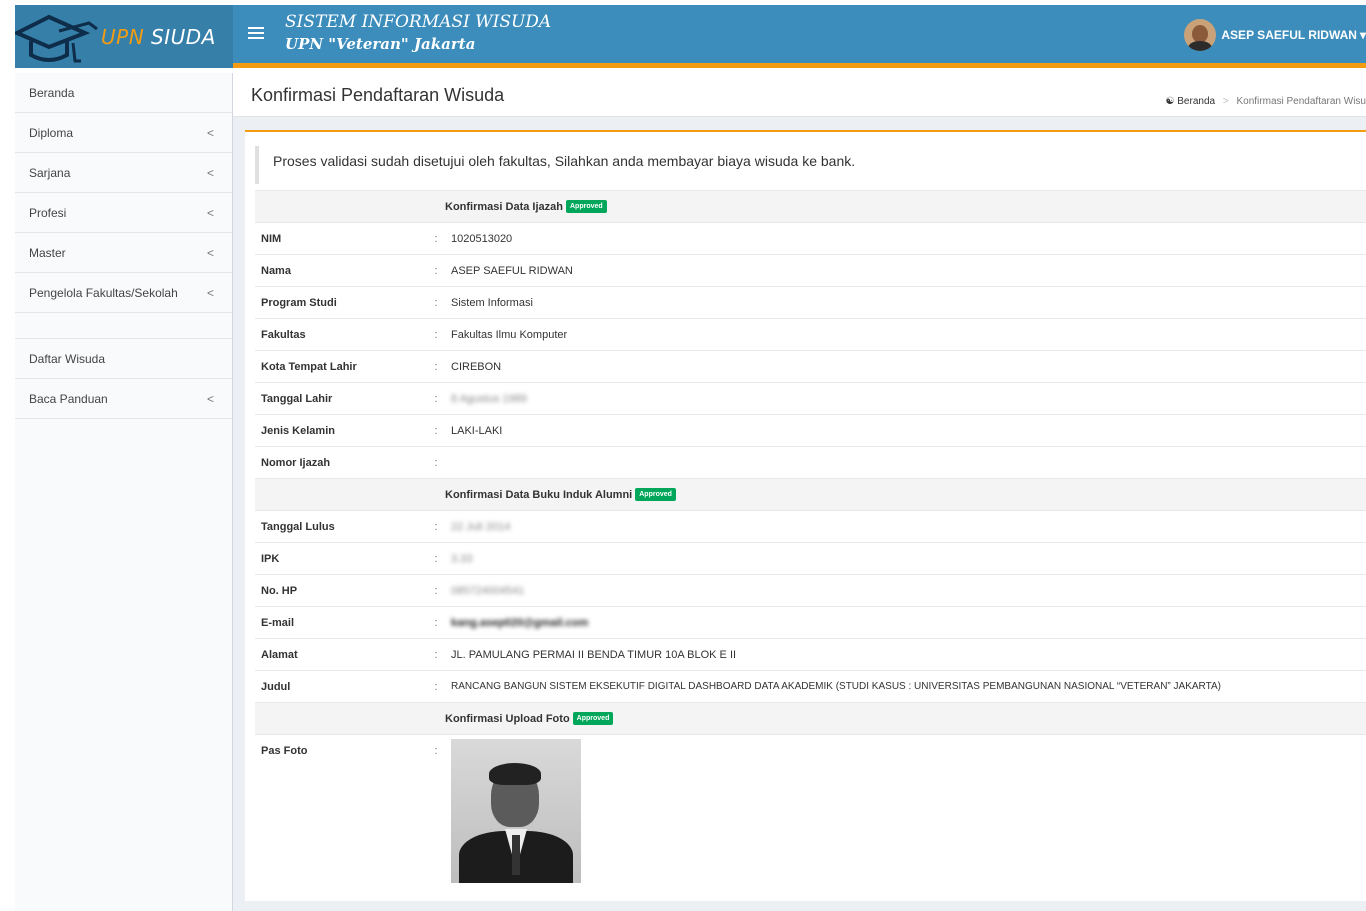  Describe the element at coordinates (123, 359) in the screenshot. I see `sidebar-item-daftar-wisuda: Daftar Wisuda` at that location.